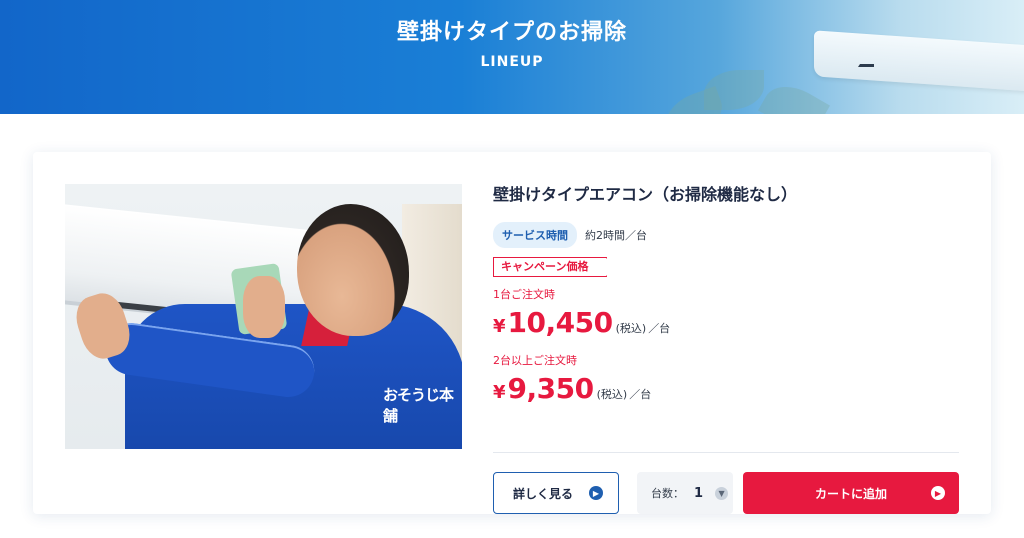 This screenshot has width=1024, height=538. I want to click on price-value: 9,350, so click(551, 388).